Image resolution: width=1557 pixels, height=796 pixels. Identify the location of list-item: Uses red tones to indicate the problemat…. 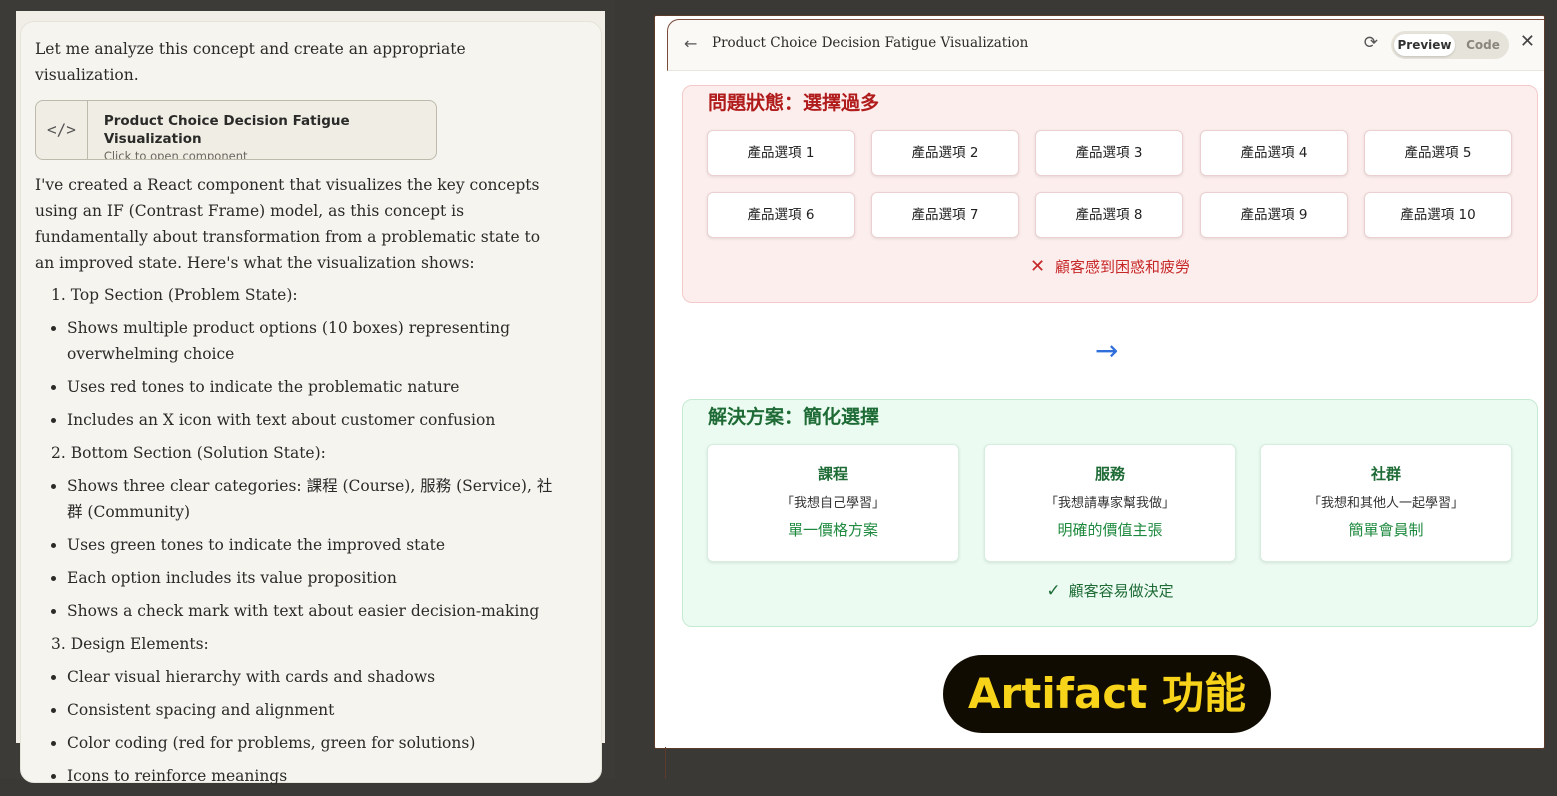
(311, 387).